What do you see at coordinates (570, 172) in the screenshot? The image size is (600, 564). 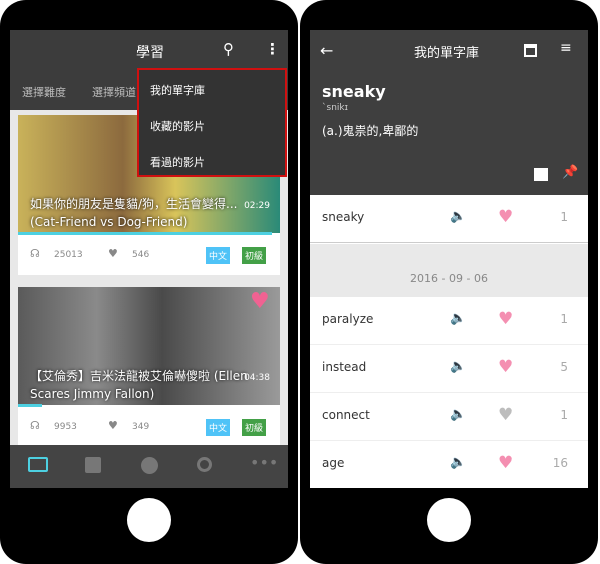 I see `pin-icon: 📌` at bounding box center [570, 172].